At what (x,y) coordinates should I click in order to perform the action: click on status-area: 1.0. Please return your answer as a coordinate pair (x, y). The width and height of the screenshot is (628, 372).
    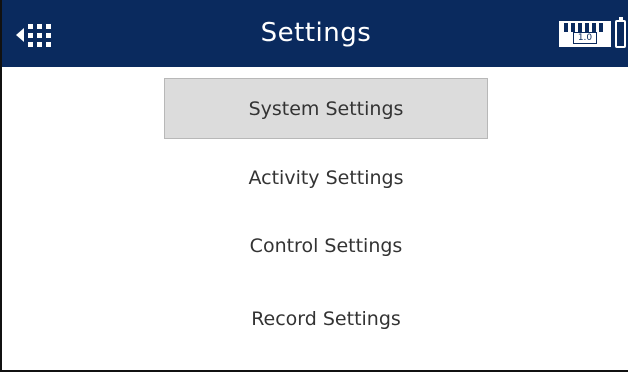
    Looking at the image, I should click on (592, 32).